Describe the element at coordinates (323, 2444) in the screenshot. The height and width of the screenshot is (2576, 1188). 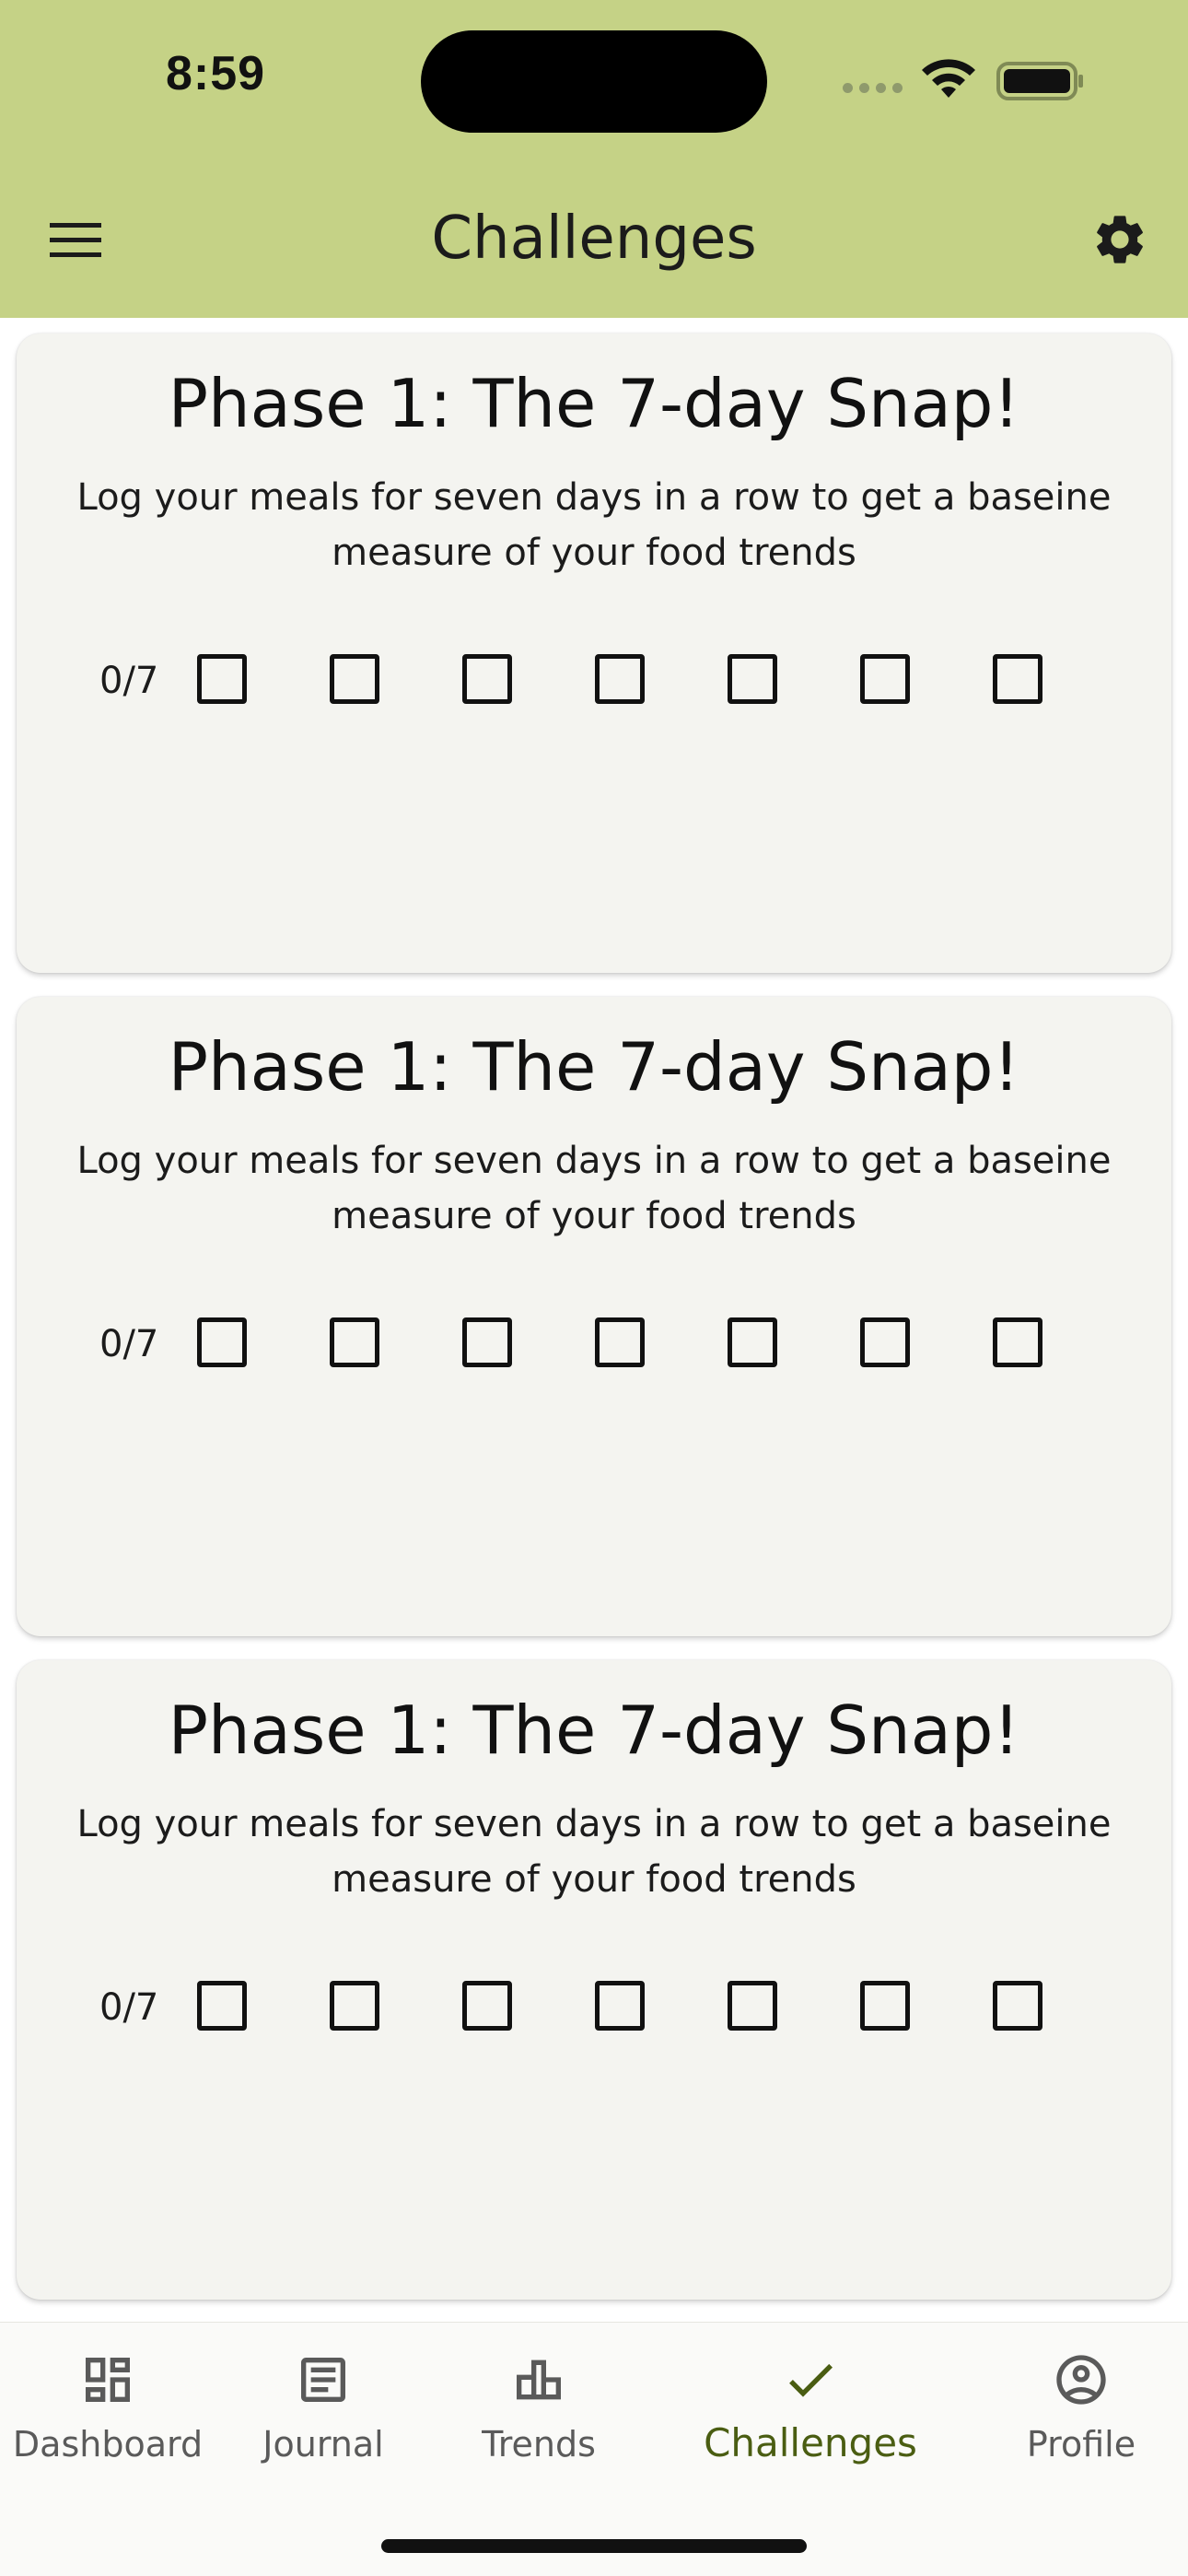
I see `nav-label: Journal` at that location.